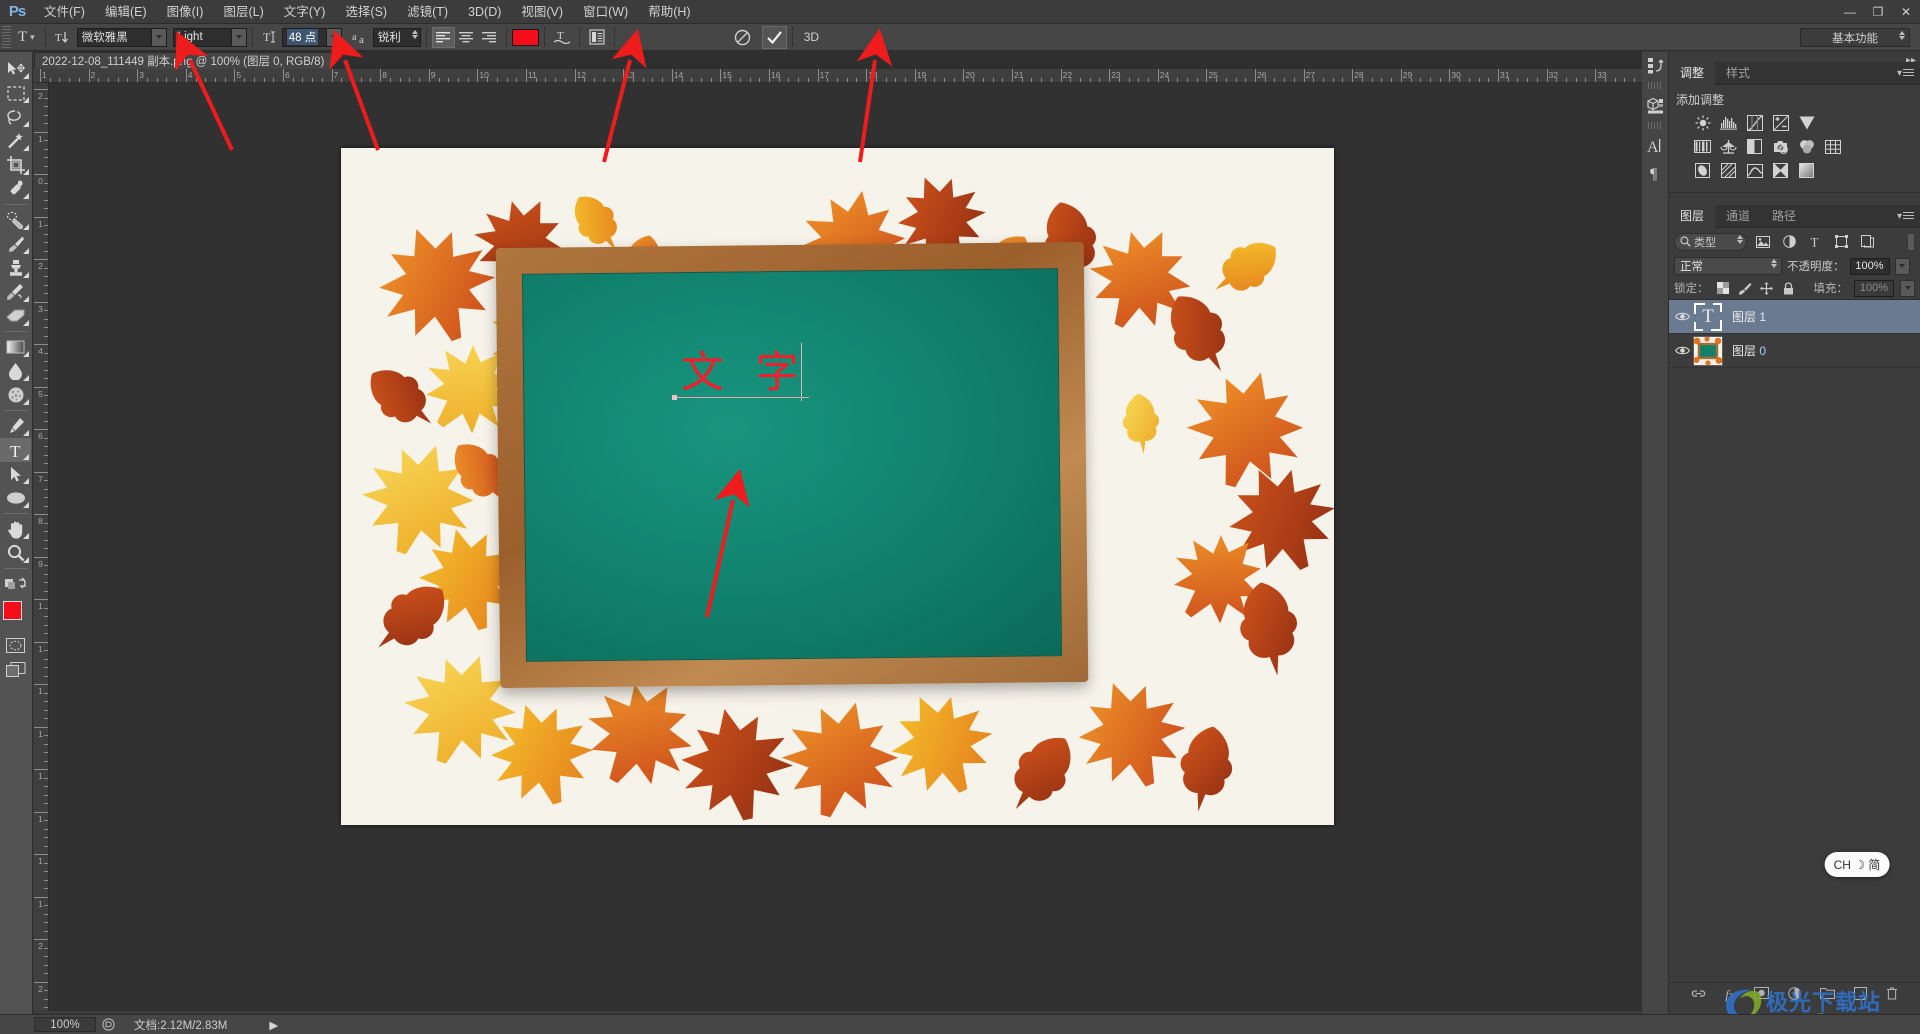 This screenshot has width=1920, height=1034. I want to click on lock-image-icon, so click(1745, 288).